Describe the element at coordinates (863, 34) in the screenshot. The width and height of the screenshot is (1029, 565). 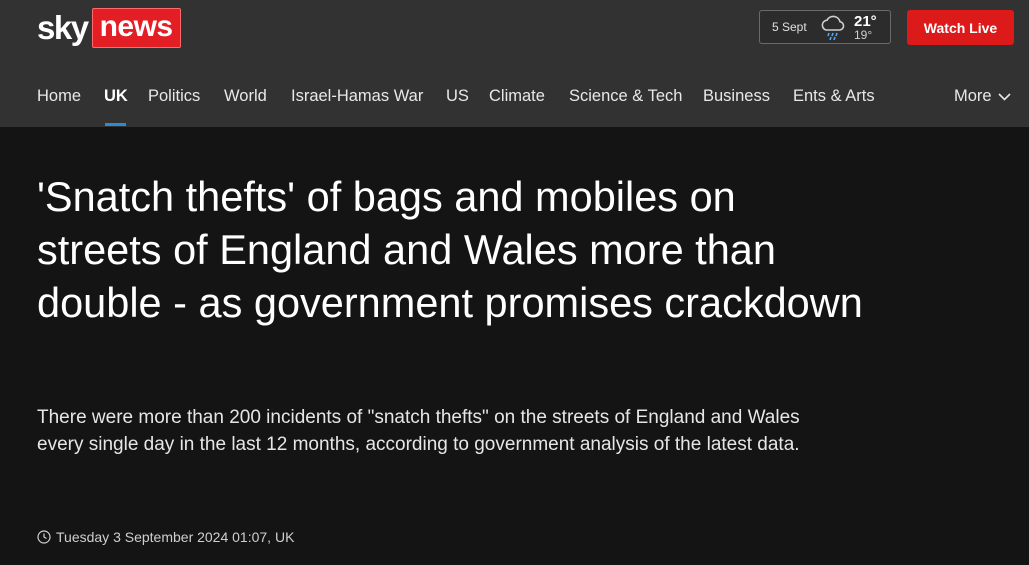
I see `temp-low: 19°` at that location.